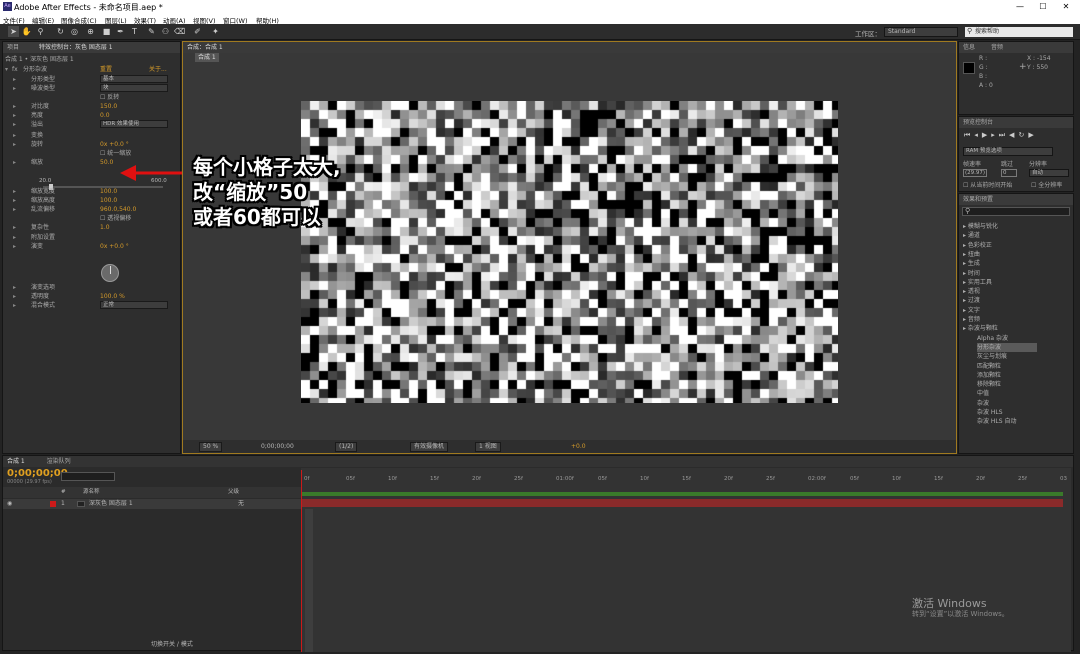 Image resolution: width=1080 pixels, height=654 pixels. Describe the element at coordinates (921, 32) in the screenshot. I see `workspace-dropdown: Standard` at that location.